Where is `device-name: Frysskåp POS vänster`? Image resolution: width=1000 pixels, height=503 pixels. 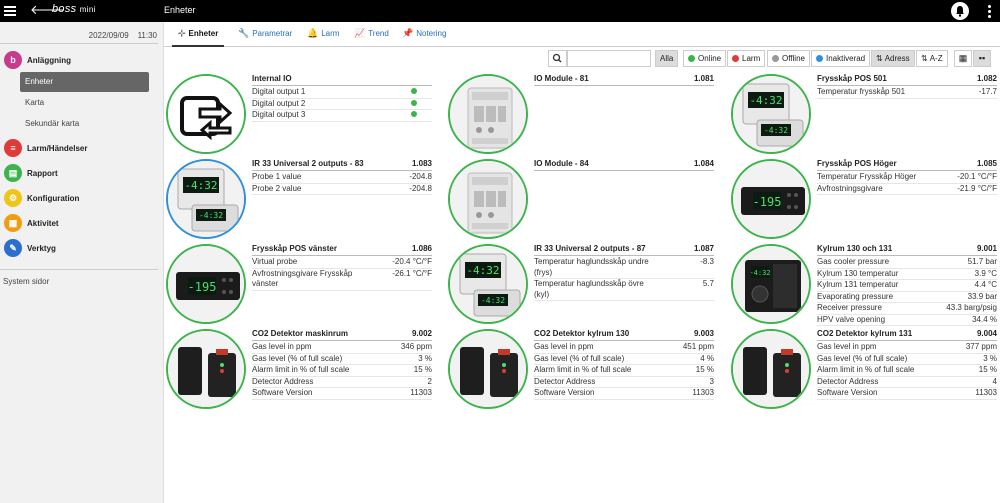 device-name: Frysskåp POS vänster is located at coordinates (294, 249).